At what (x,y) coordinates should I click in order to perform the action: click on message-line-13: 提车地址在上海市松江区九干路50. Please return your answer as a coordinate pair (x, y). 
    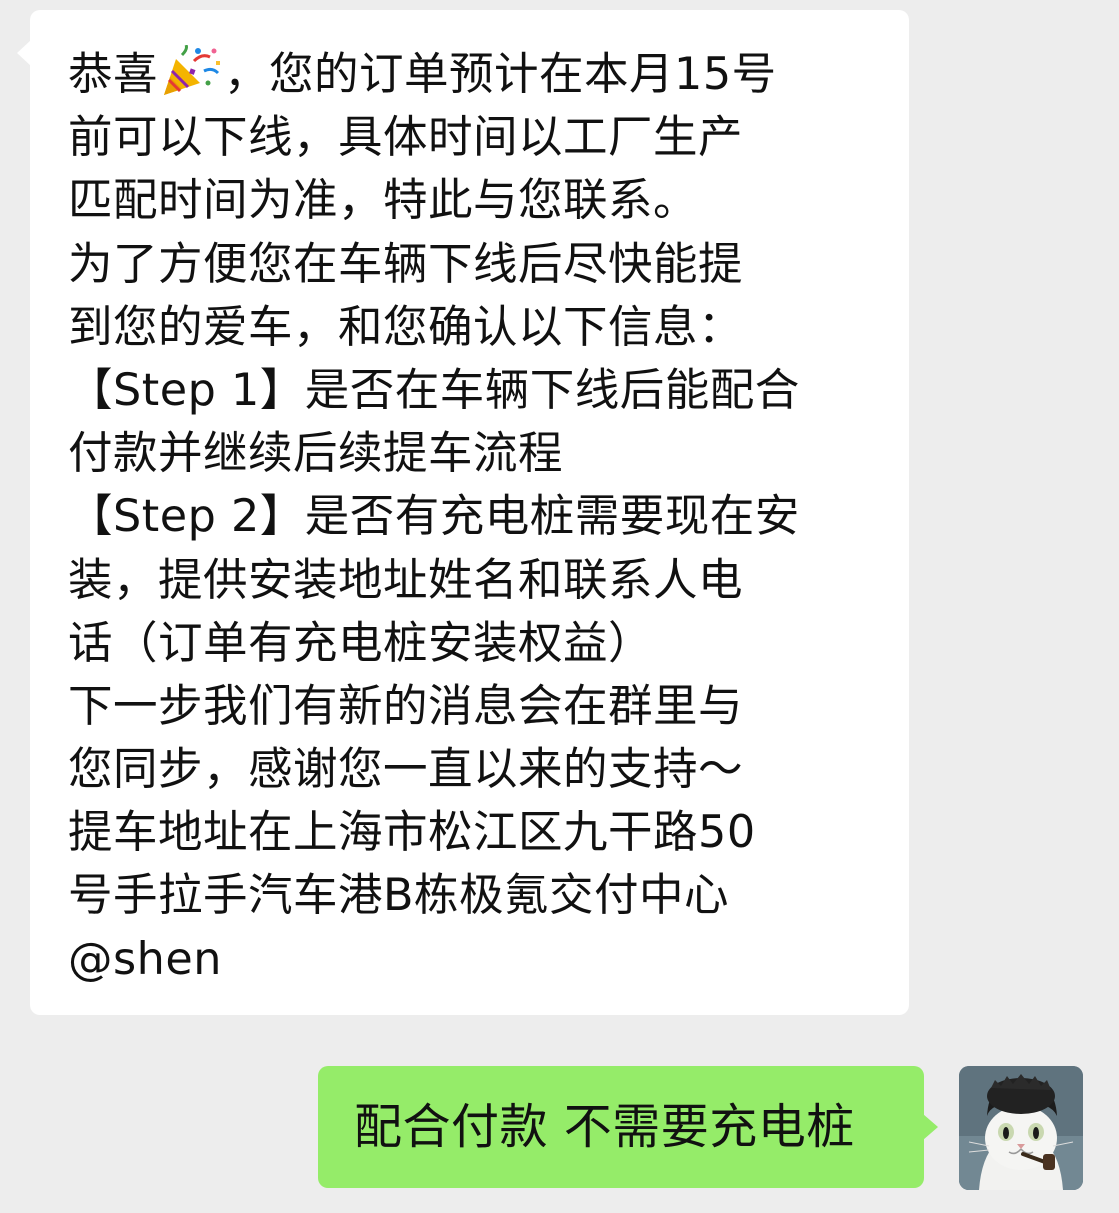
    Looking at the image, I should click on (412, 833).